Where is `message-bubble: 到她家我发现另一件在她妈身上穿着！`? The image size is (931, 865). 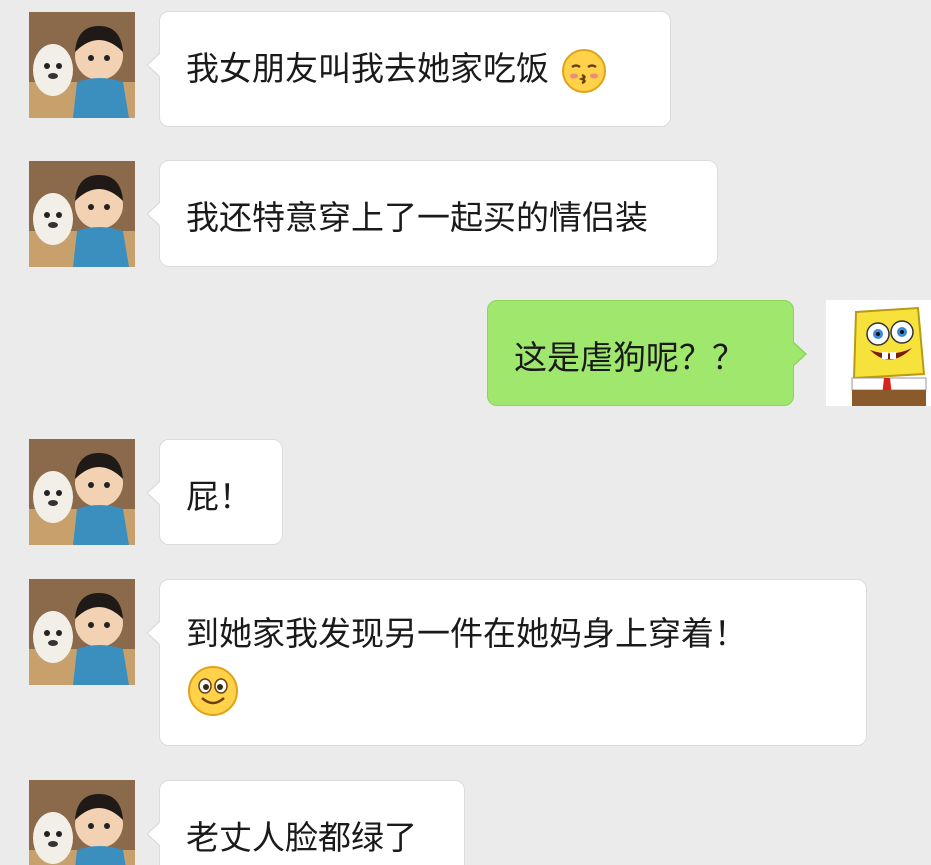
message-bubble: 到她家我发现另一件在她妈身上穿着！ is located at coordinates (506, 662).